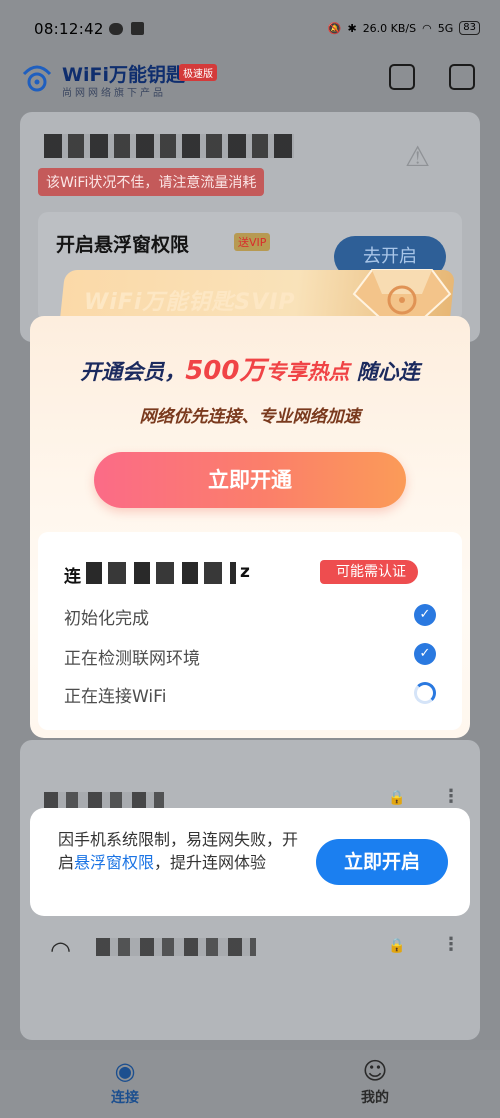 Image resolution: width=500 pixels, height=1118 pixels. Describe the element at coordinates (445, 28) in the screenshot. I see `signal-label: 5G` at that location.